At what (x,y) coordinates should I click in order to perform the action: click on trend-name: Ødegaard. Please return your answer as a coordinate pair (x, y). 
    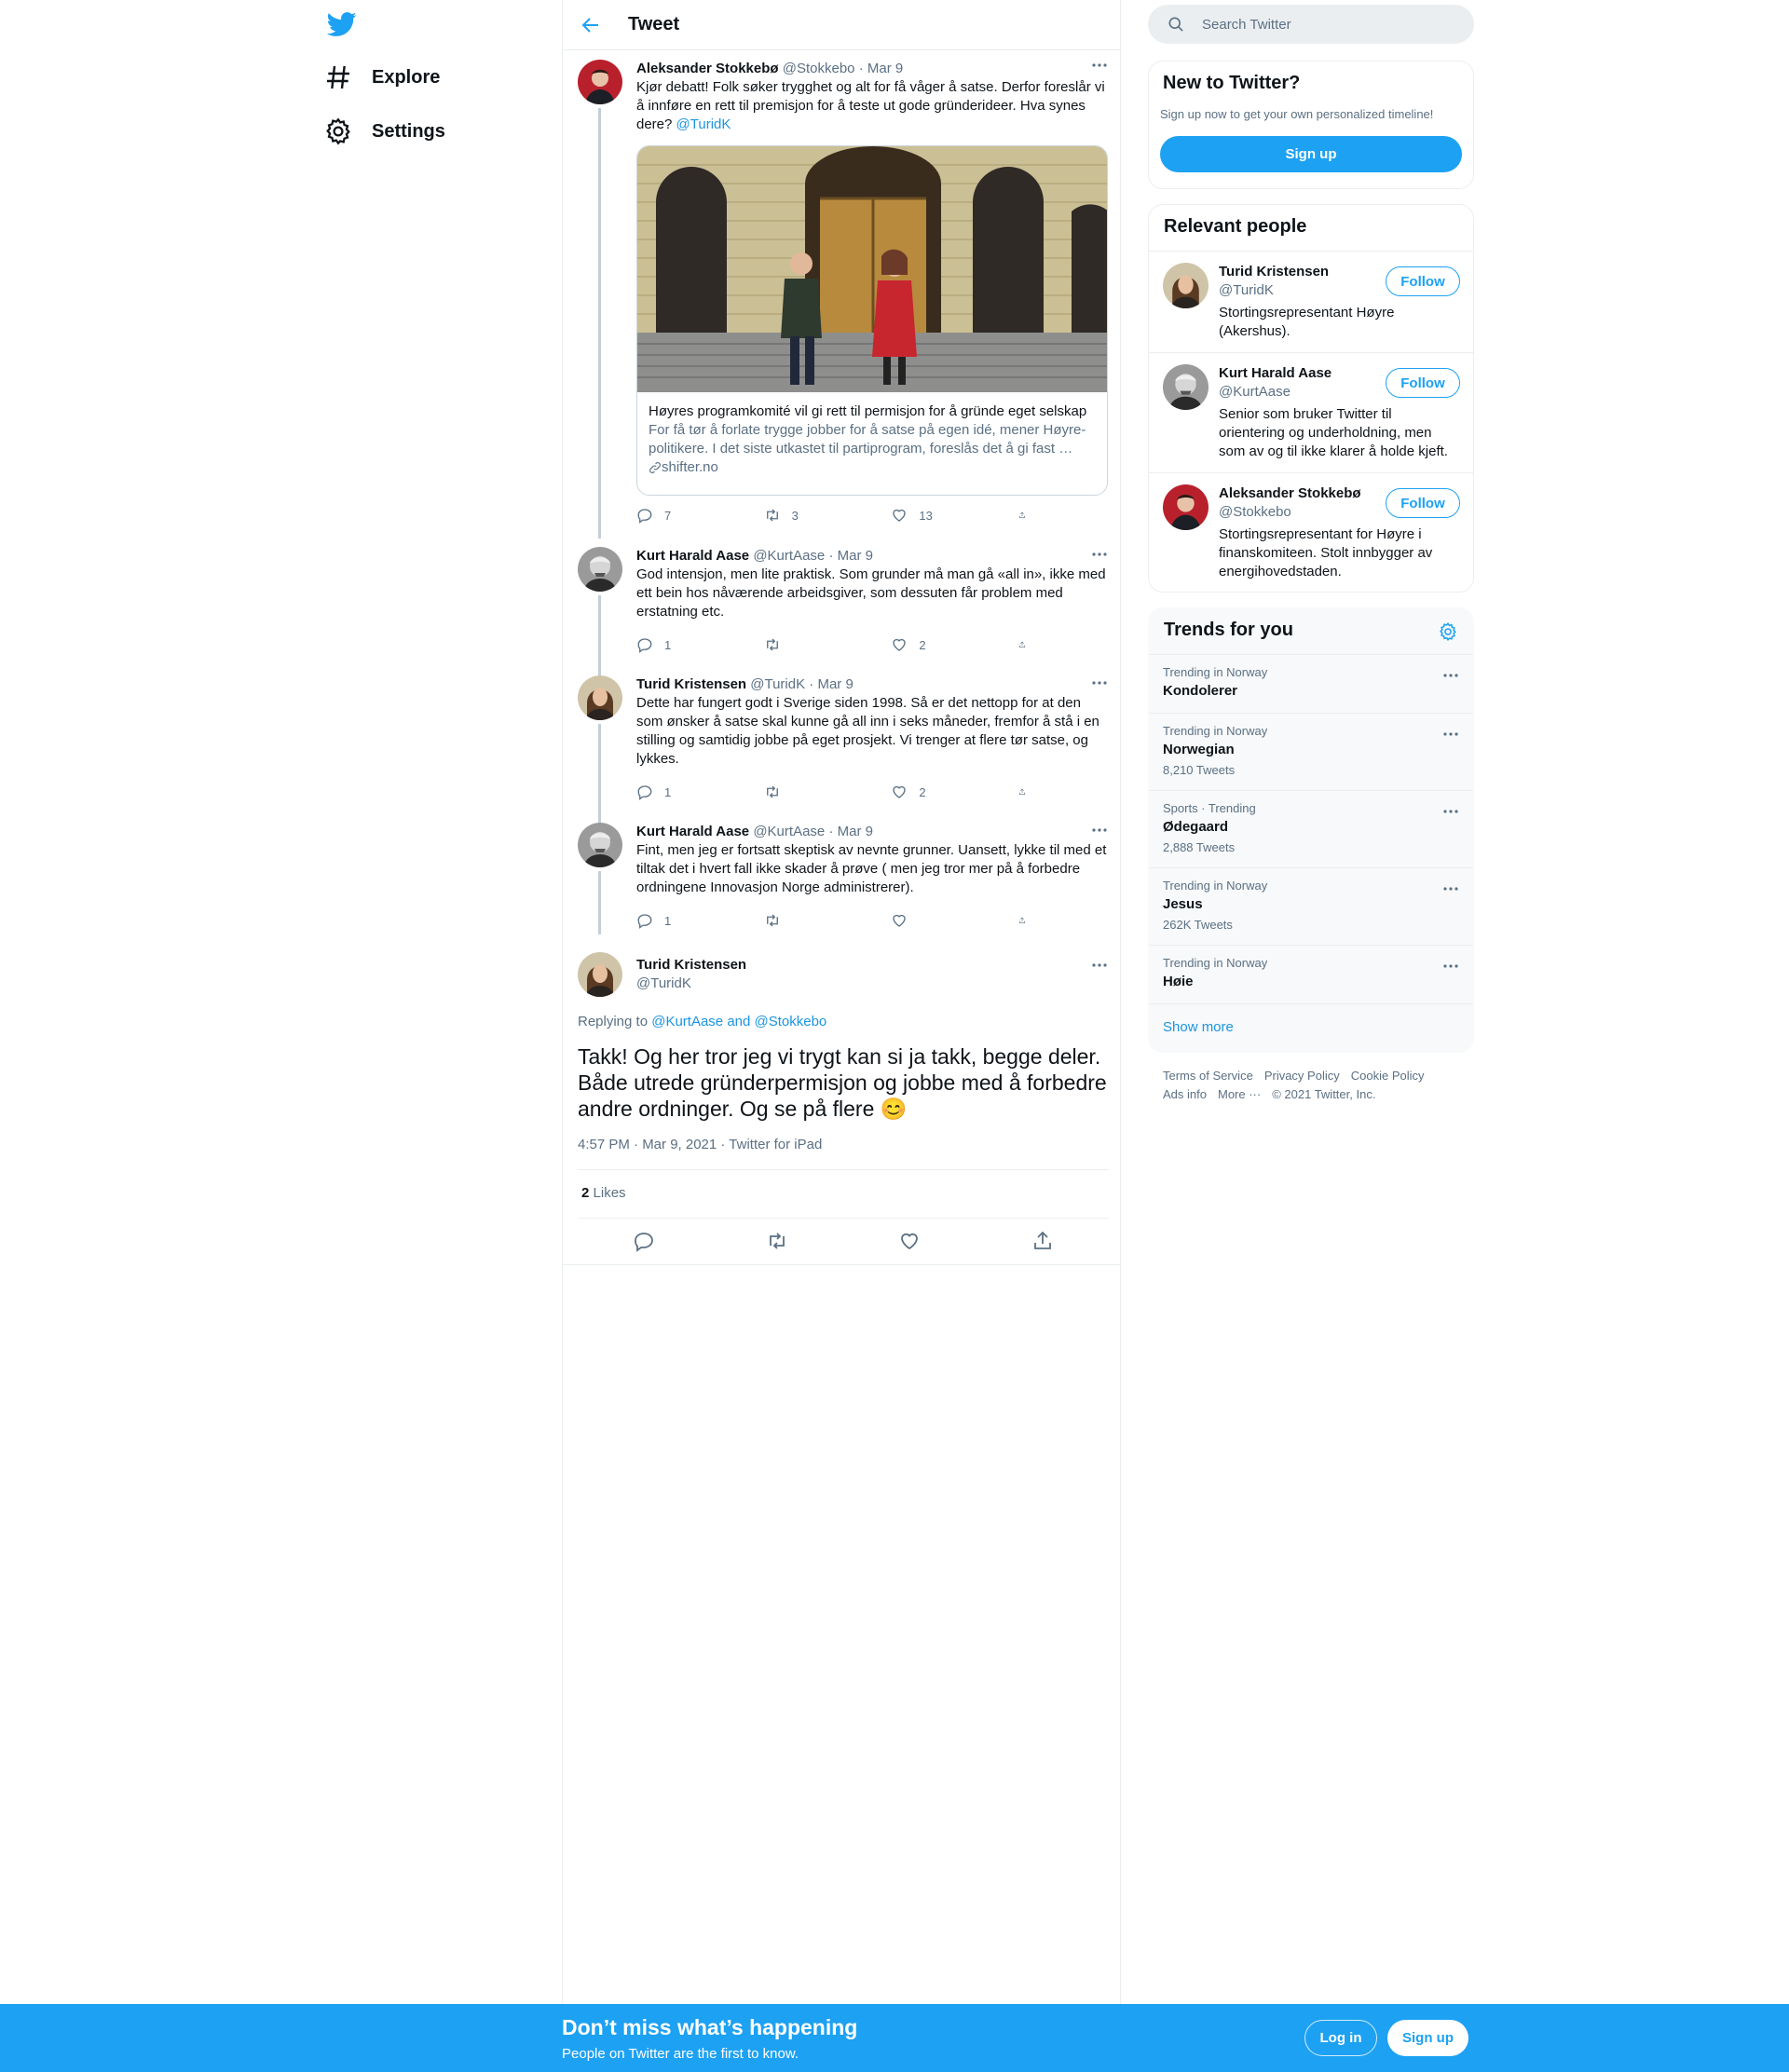
    Looking at the image, I should click on (1196, 827).